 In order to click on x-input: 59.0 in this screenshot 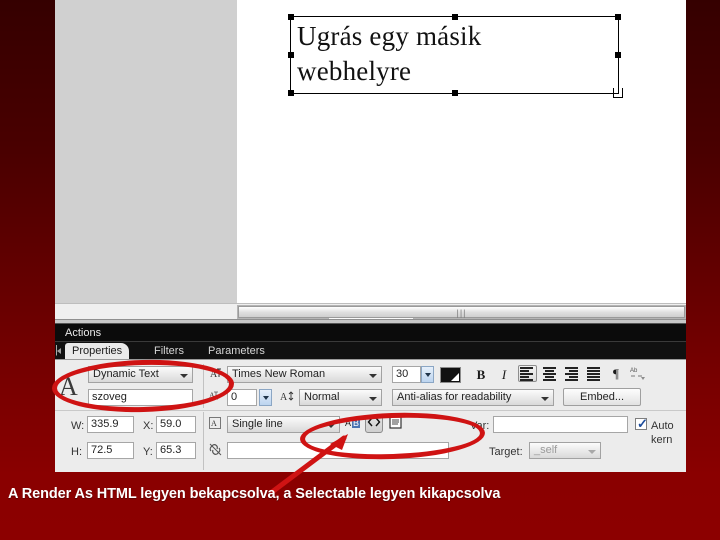, I will do `click(176, 424)`.